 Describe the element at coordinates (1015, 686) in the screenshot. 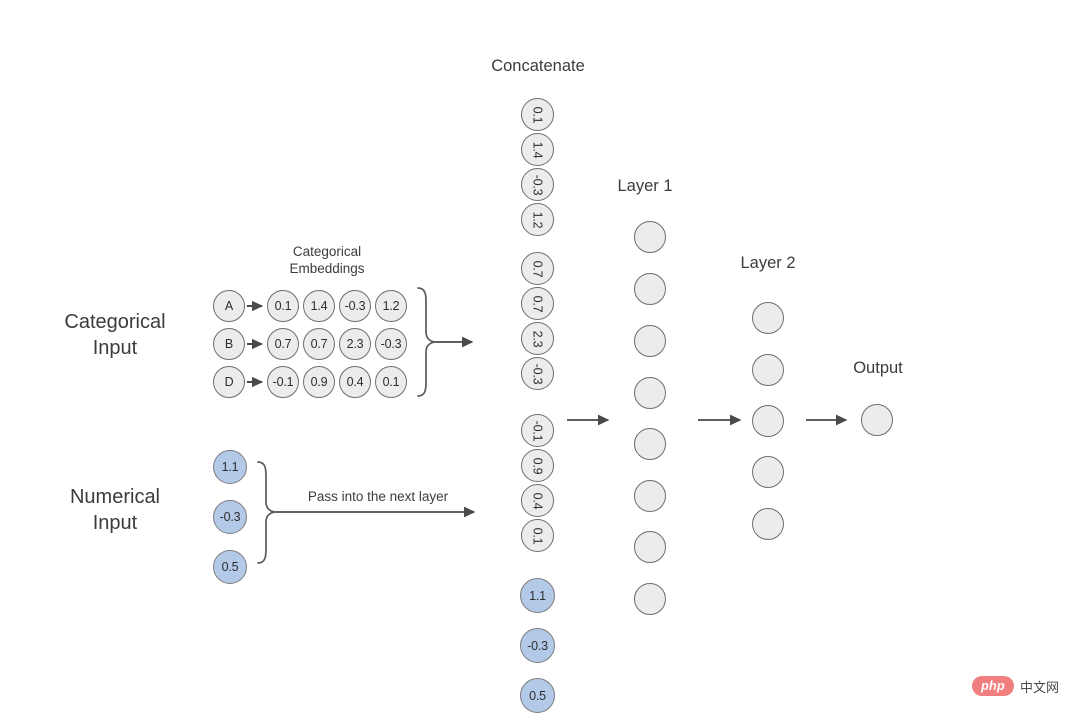

I see `watermark: php 中文网` at that location.